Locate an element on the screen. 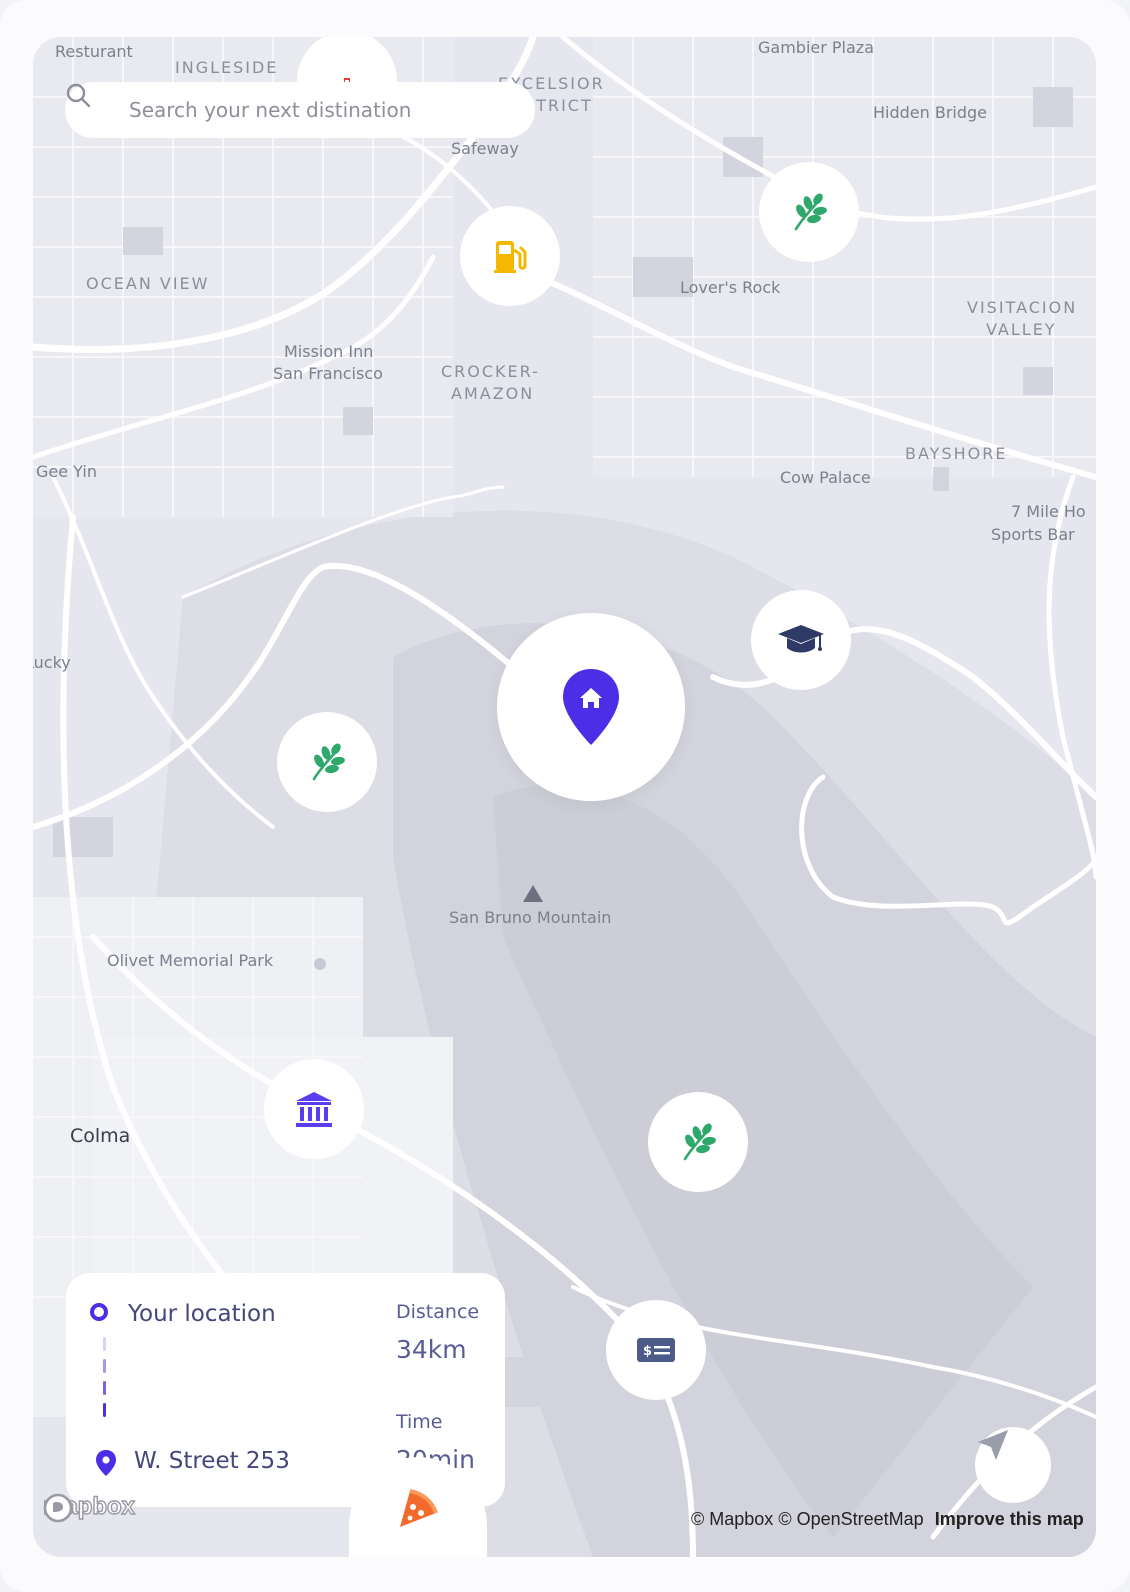 The height and width of the screenshot is (1592, 1130). map-label-valley: VALLEY is located at coordinates (1021, 329).